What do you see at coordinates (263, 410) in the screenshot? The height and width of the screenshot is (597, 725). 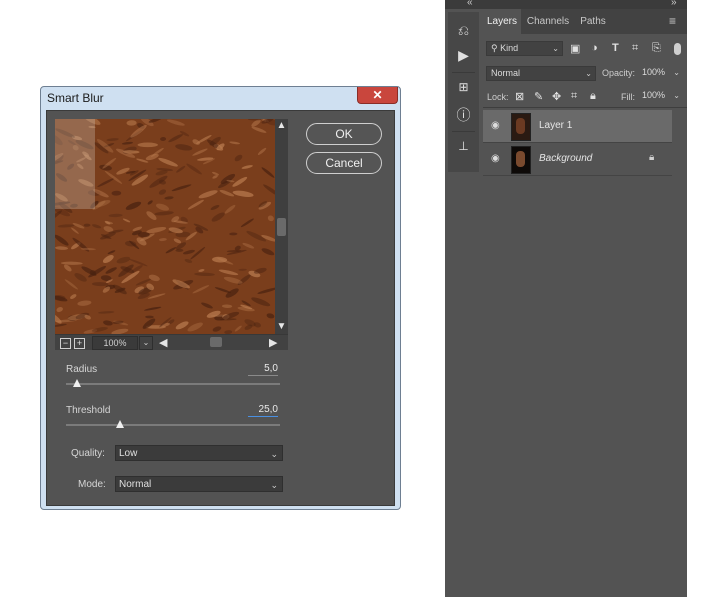 I see `threshold-input: 25,0` at bounding box center [263, 410].